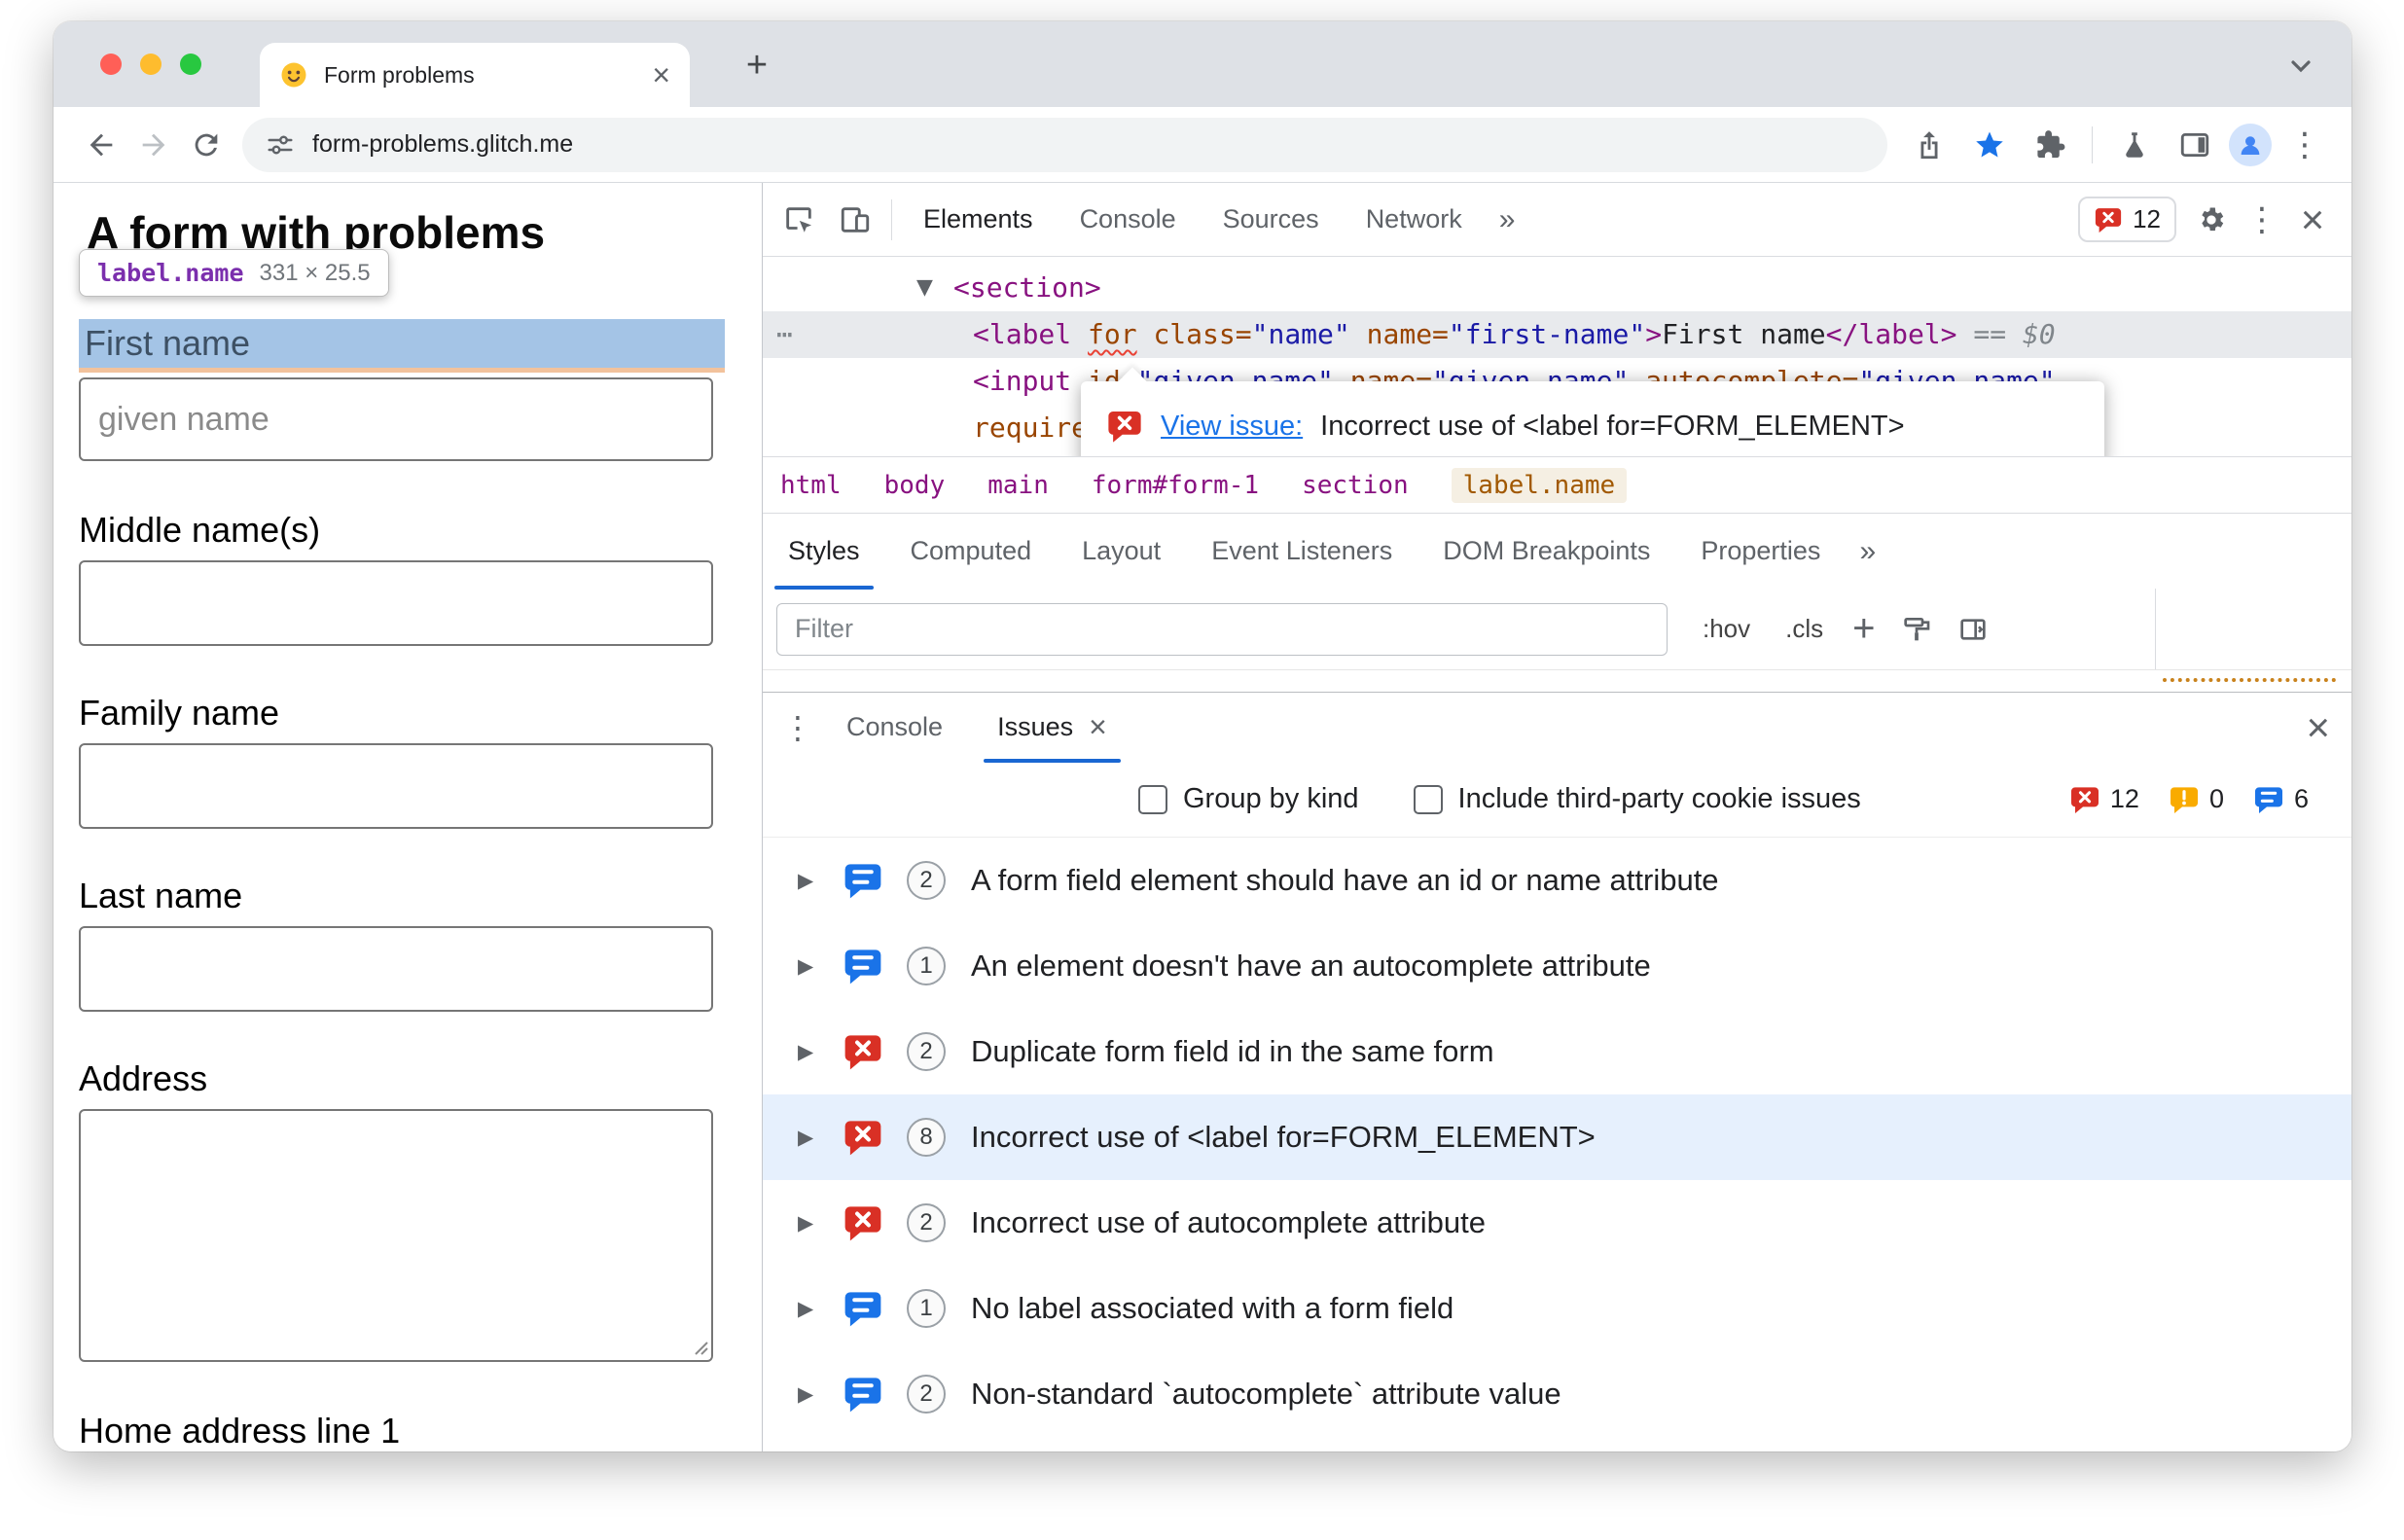 This screenshot has height=1540, width=2404. I want to click on tab-layout: Layout, so click(1121, 552).